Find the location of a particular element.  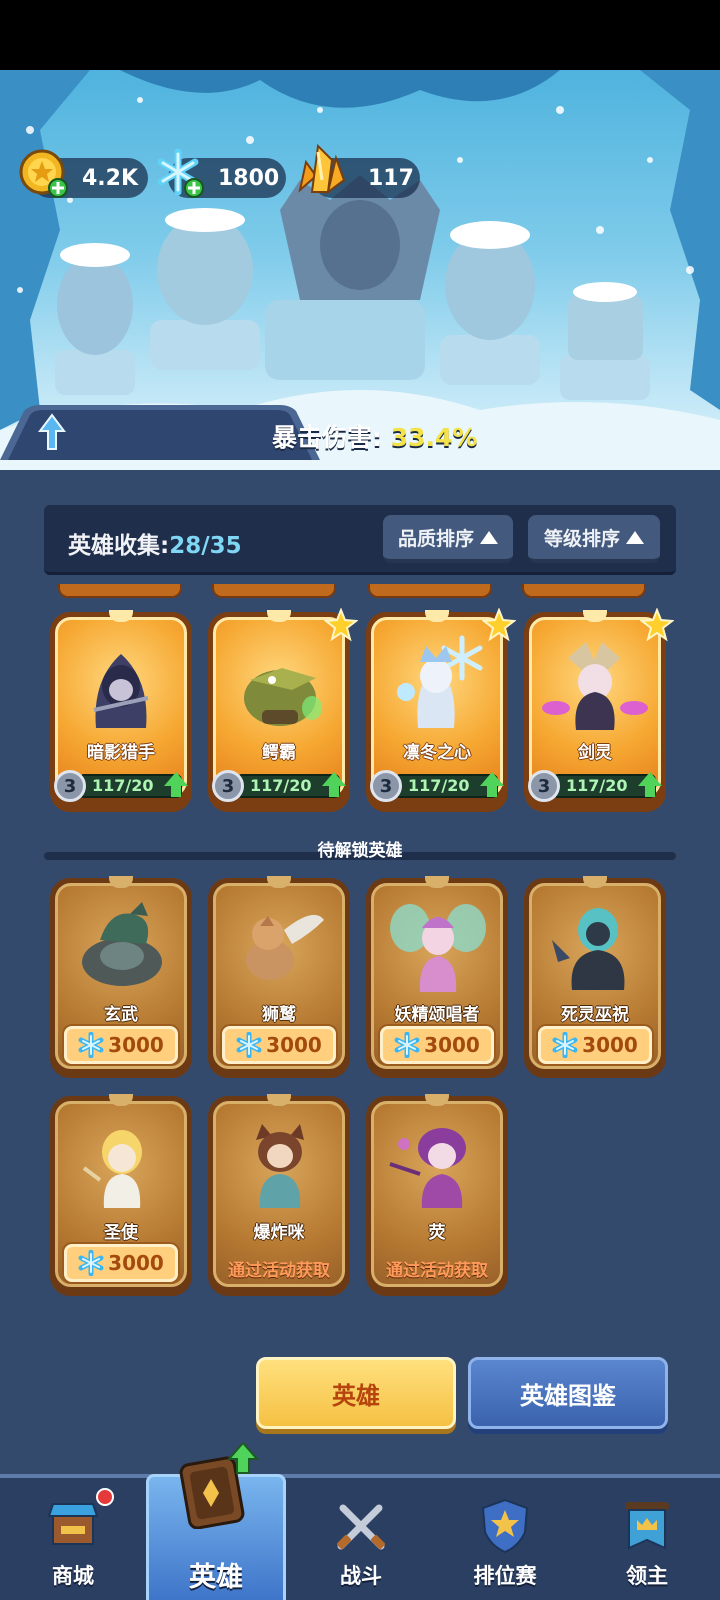

shop-icon is located at coordinates (73, 1524).